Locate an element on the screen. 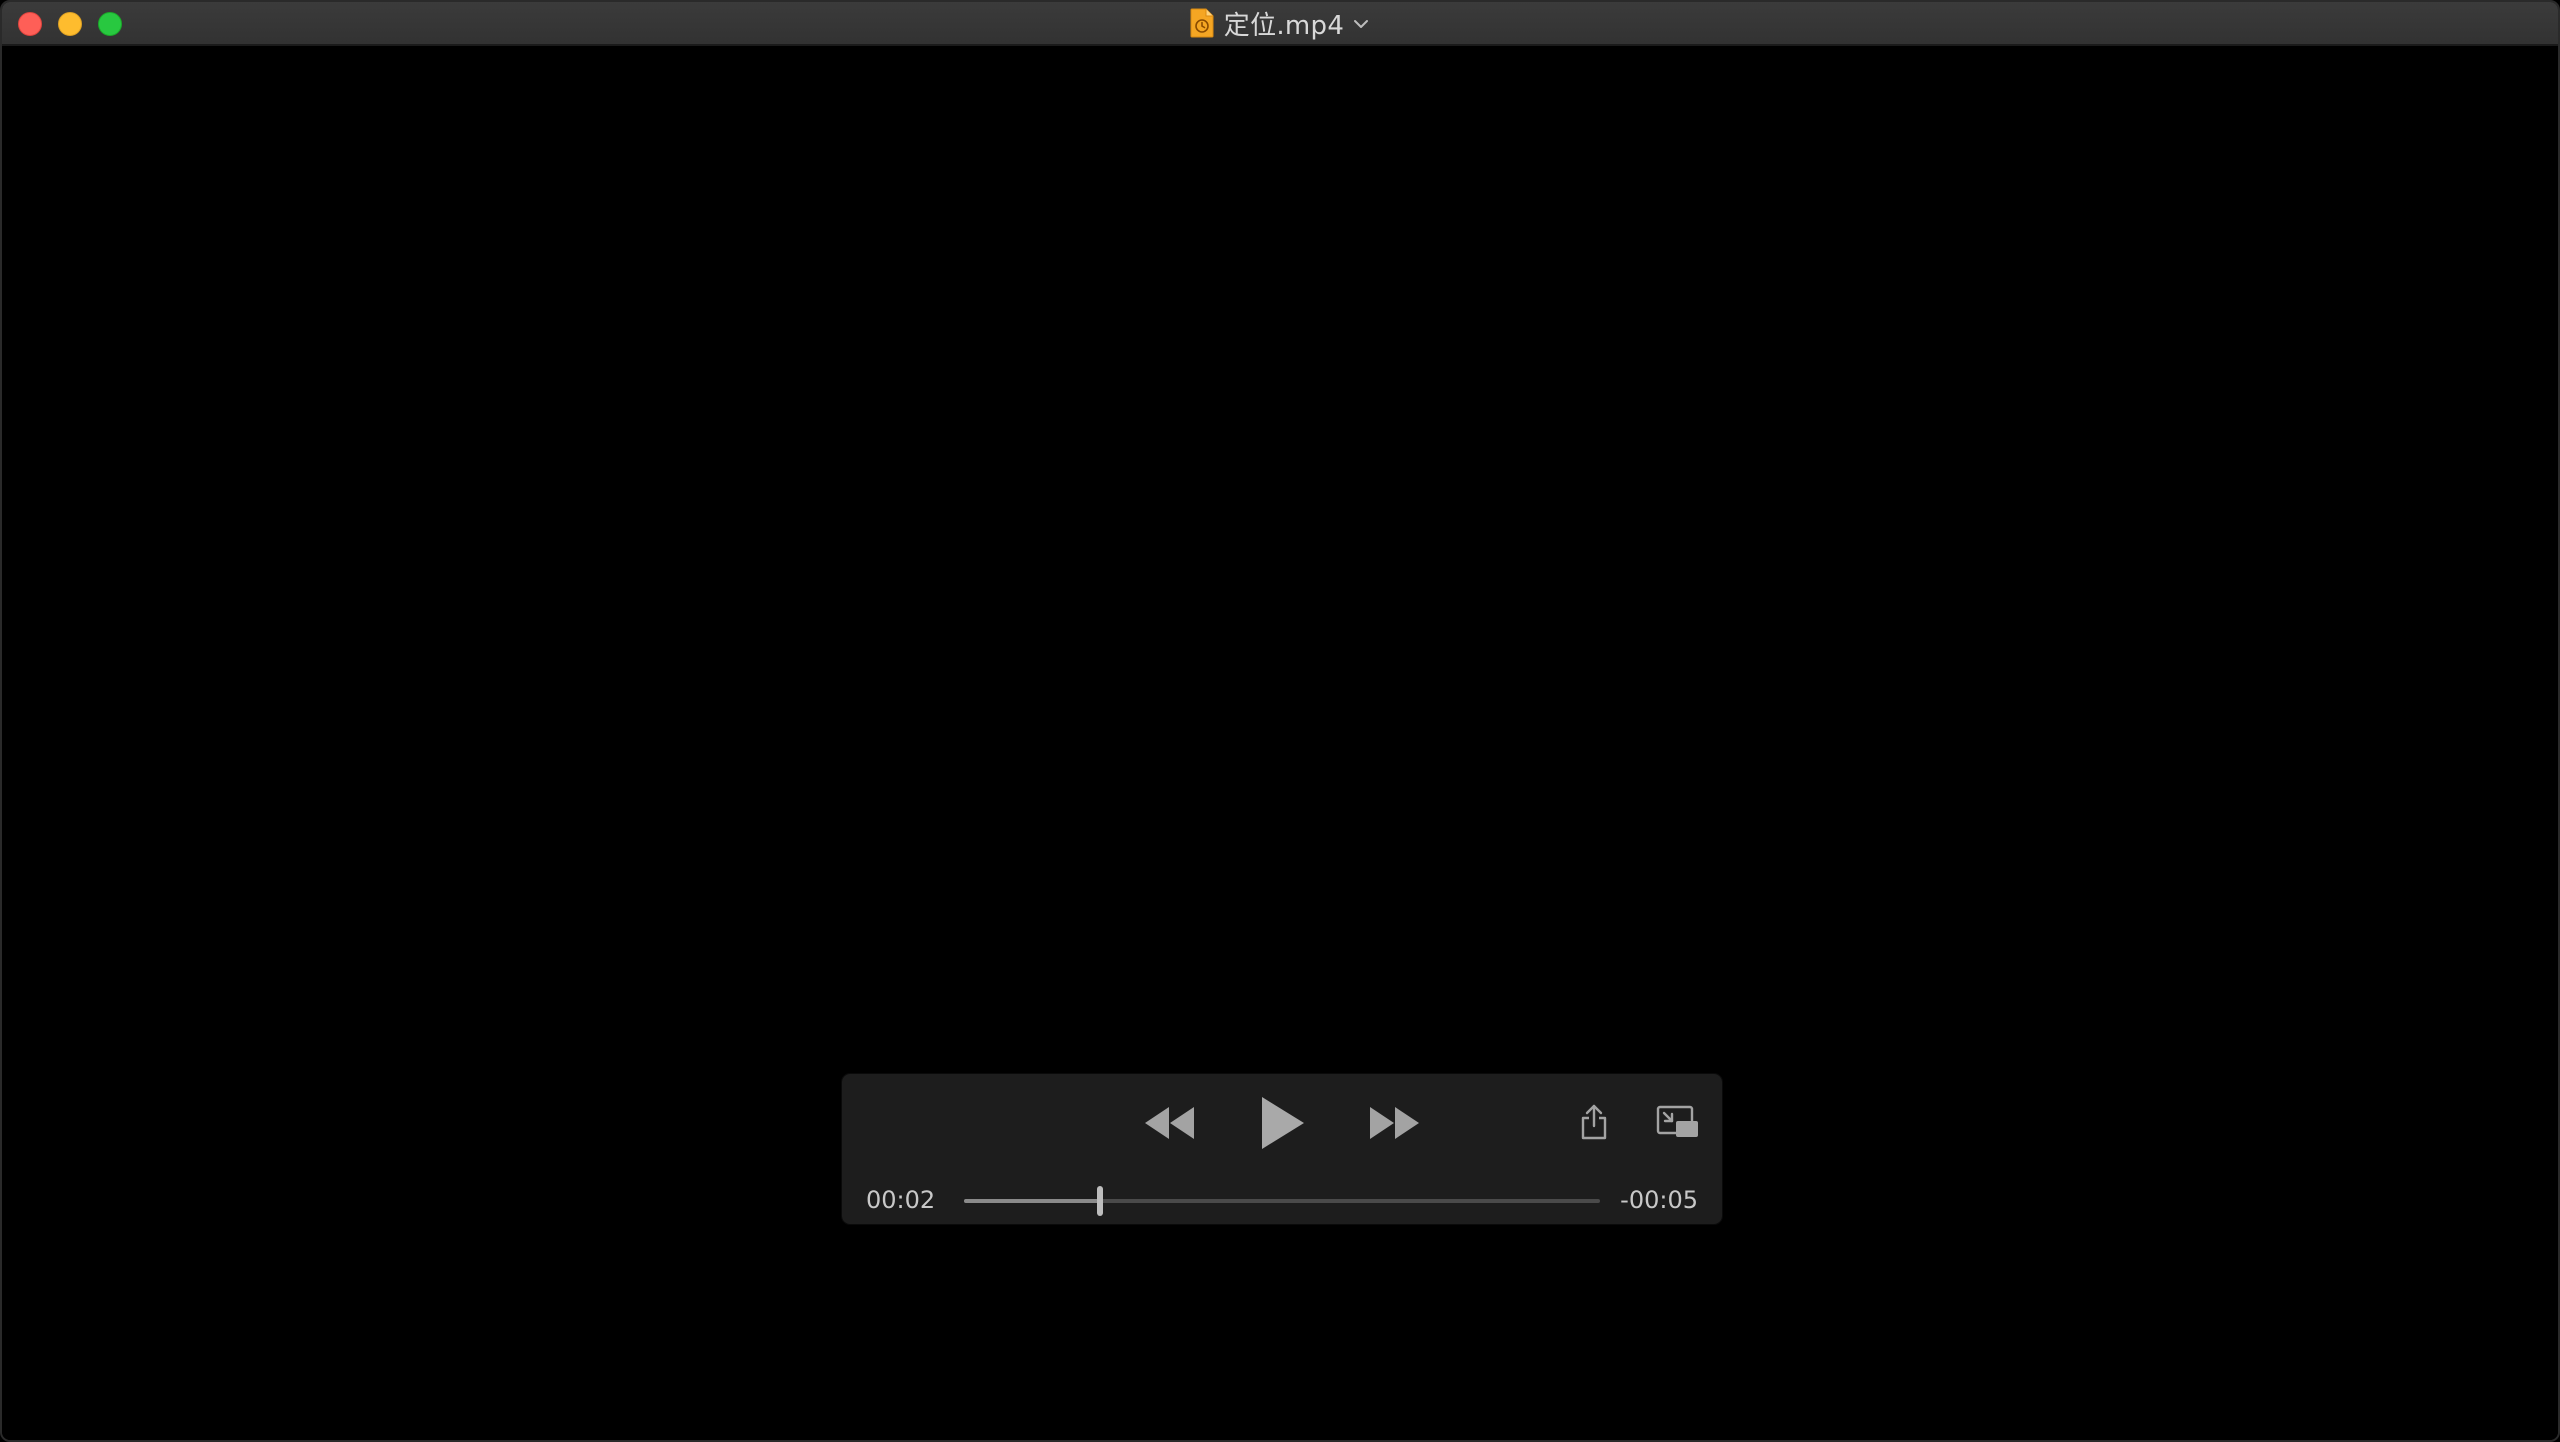  playback-controls: 00:02 -00:05 is located at coordinates (1282, 1149).